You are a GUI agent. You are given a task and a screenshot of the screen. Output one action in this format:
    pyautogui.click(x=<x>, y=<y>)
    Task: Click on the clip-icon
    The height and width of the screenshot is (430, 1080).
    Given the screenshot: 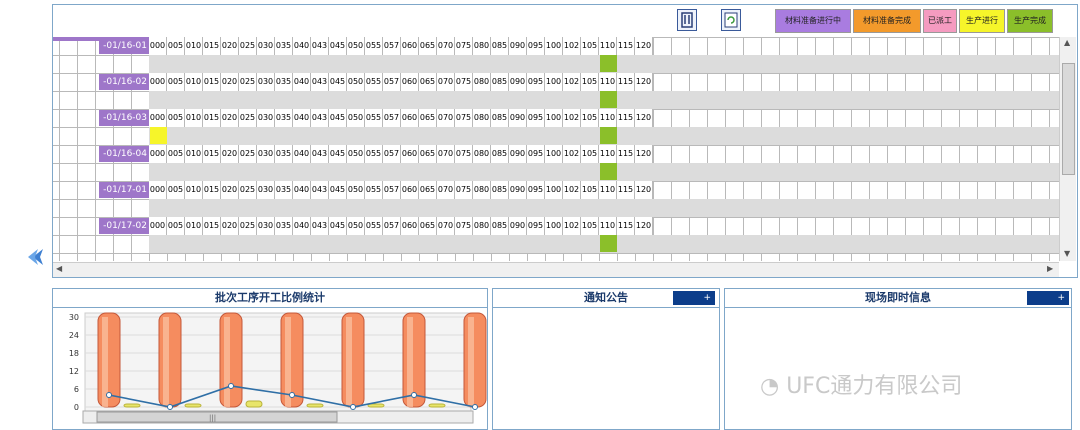 What is the action you would take?
    pyautogui.click(x=687, y=20)
    